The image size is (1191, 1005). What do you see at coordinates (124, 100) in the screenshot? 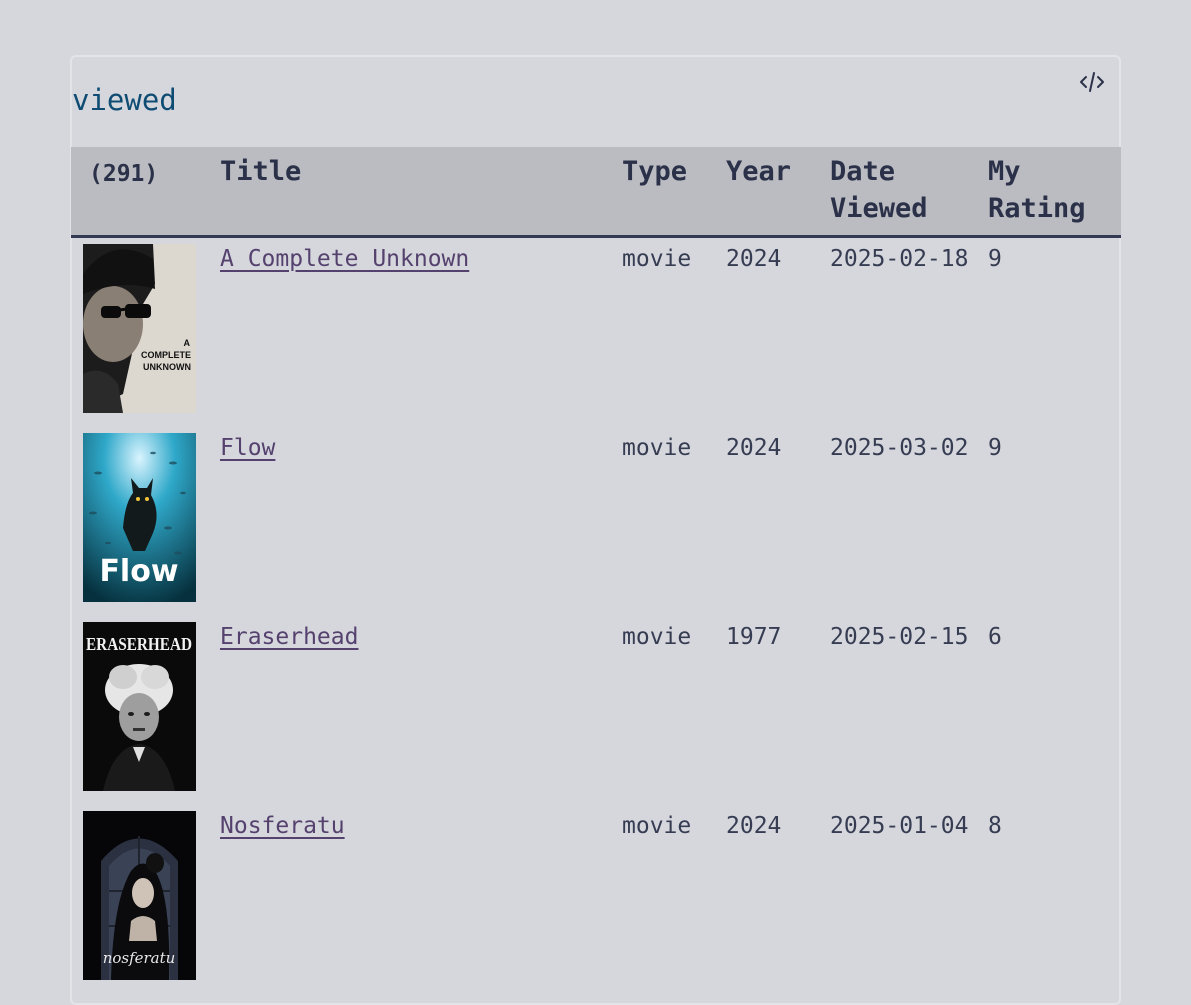
I see `page-title: viewed` at bounding box center [124, 100].